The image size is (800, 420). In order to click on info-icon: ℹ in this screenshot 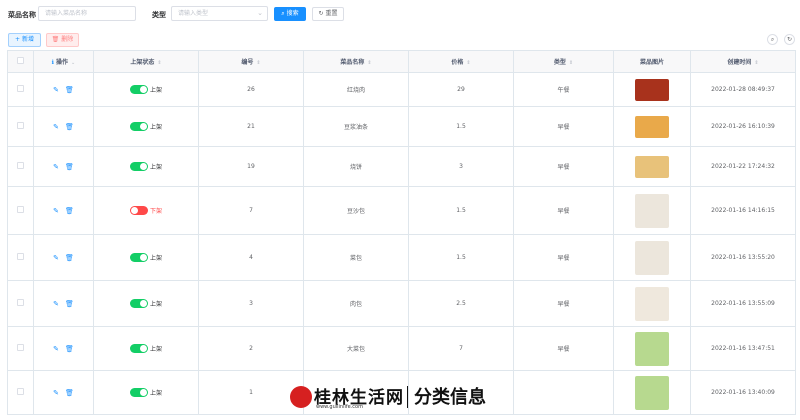, I will do `click(53, 62)`.